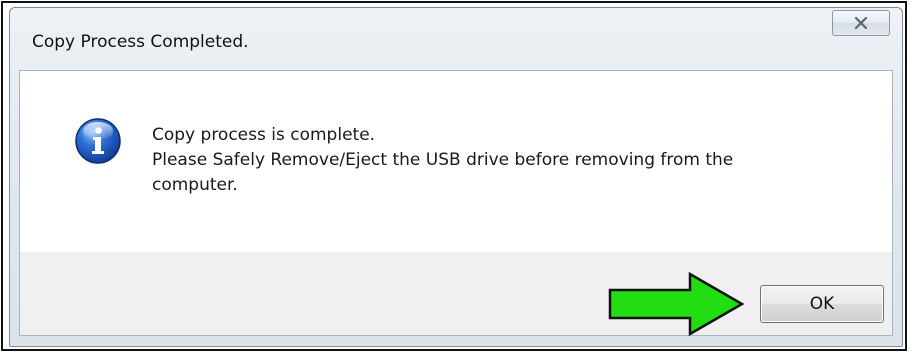  I want to click on info-icon, so click(98, 141).